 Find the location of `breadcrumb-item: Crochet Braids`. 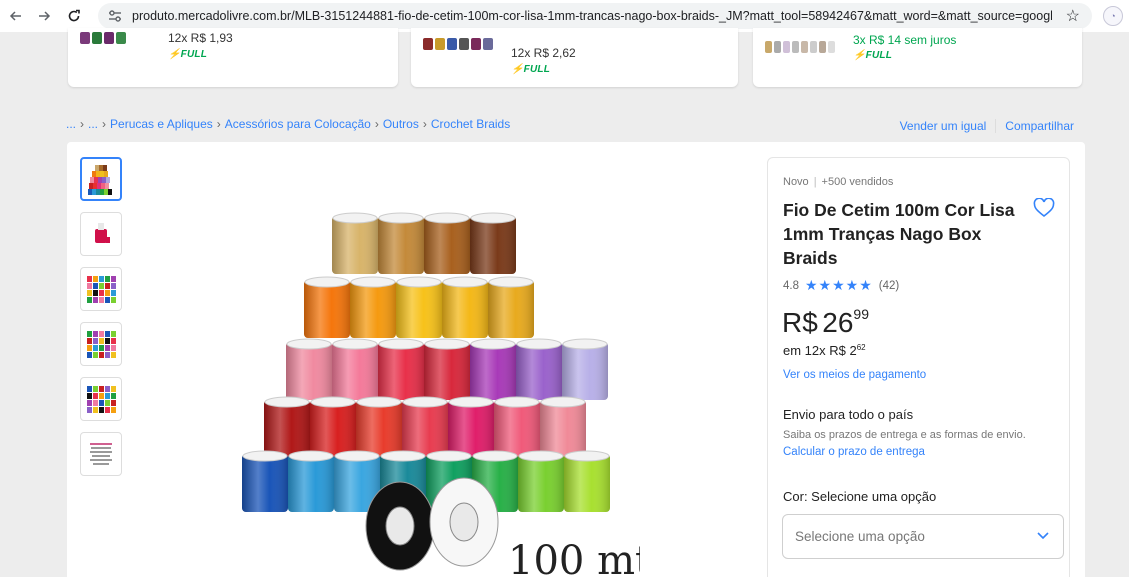

breadcrumb-item: Crochet Braids is located at coordinates (470, 124).